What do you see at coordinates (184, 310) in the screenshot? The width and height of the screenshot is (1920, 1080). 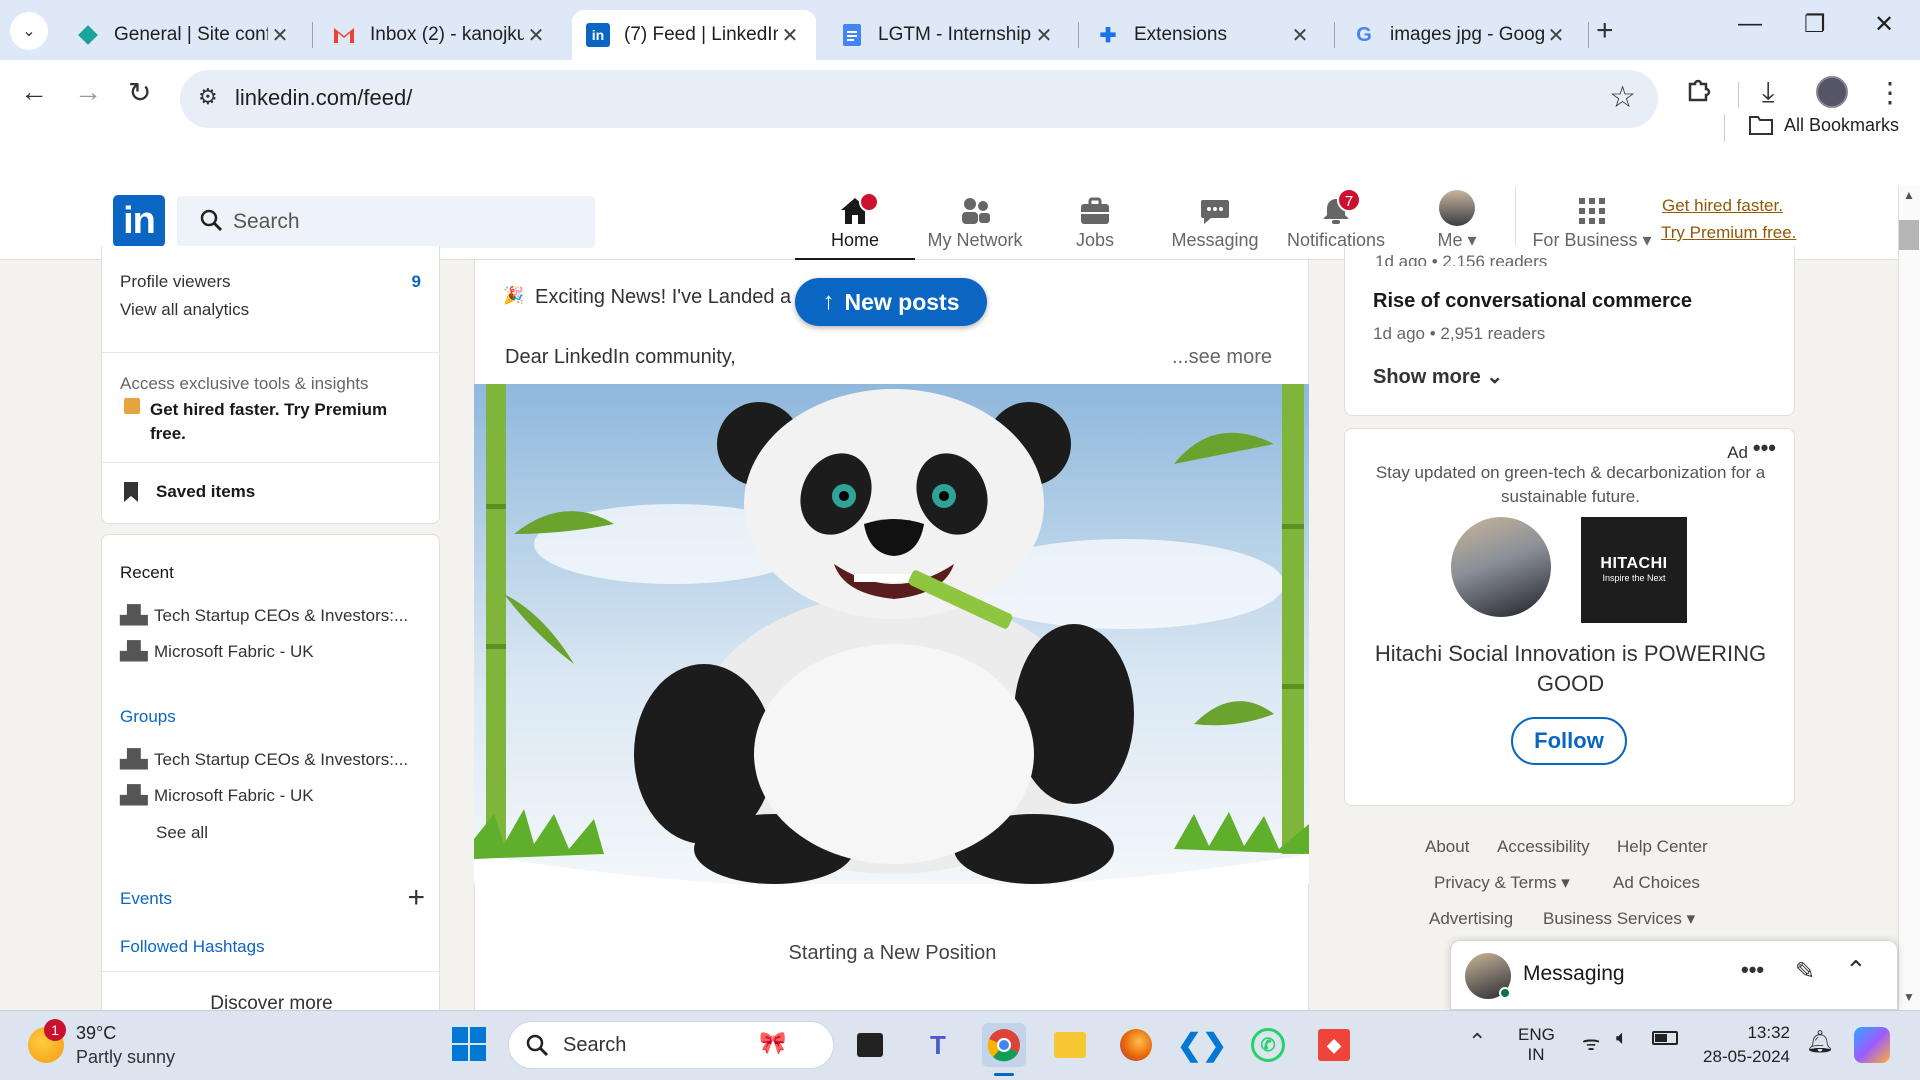 I see `view-analytics-link: View all analytics` at bounding box center [184, 310].